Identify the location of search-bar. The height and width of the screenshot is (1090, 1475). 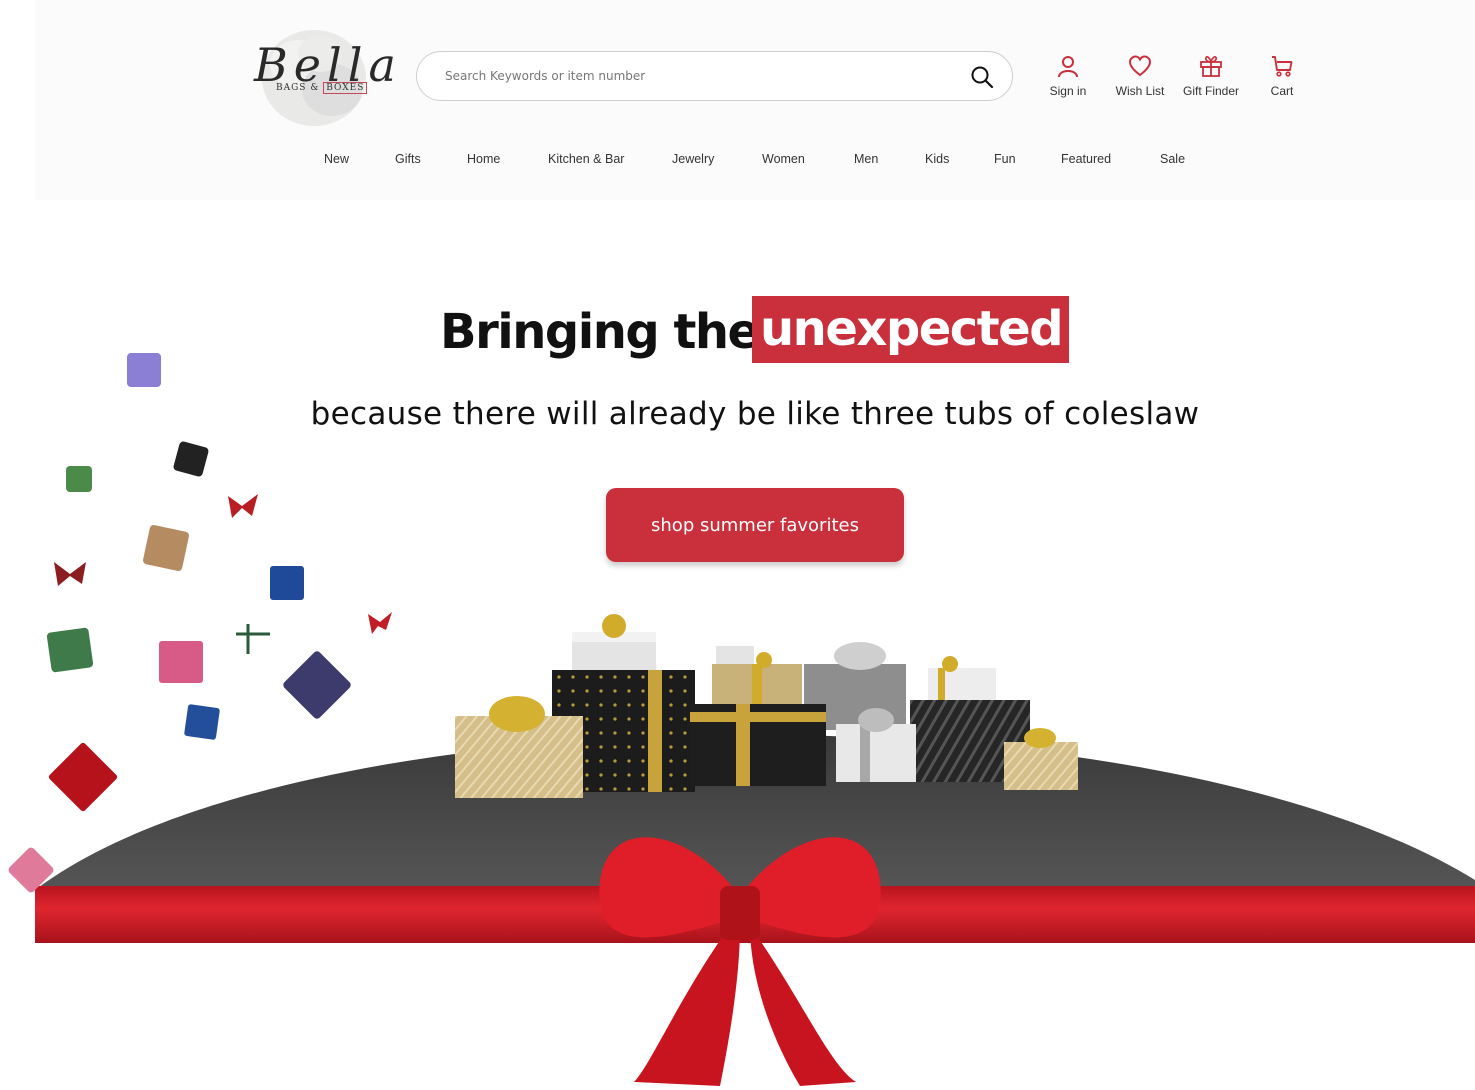
(714, 76).